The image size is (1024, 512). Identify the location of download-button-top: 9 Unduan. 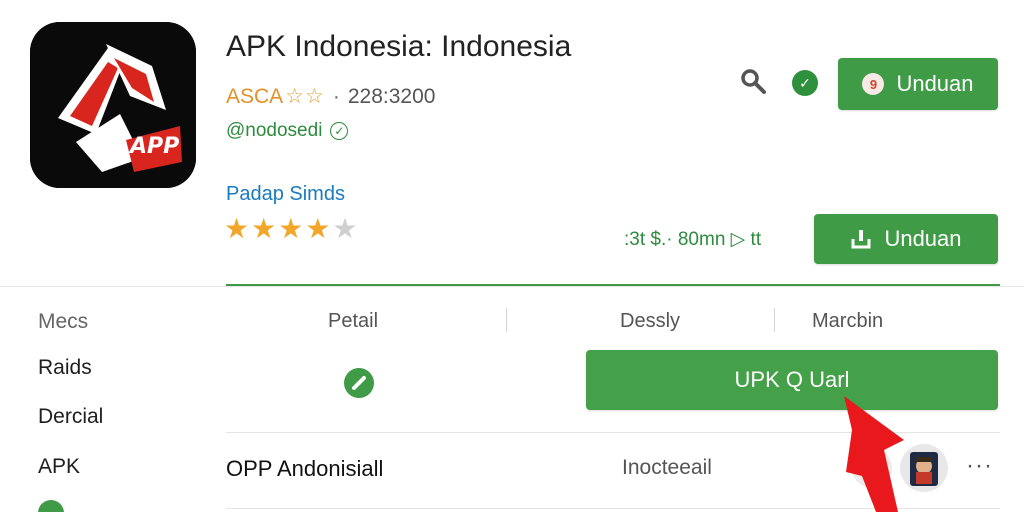
(918, 84).